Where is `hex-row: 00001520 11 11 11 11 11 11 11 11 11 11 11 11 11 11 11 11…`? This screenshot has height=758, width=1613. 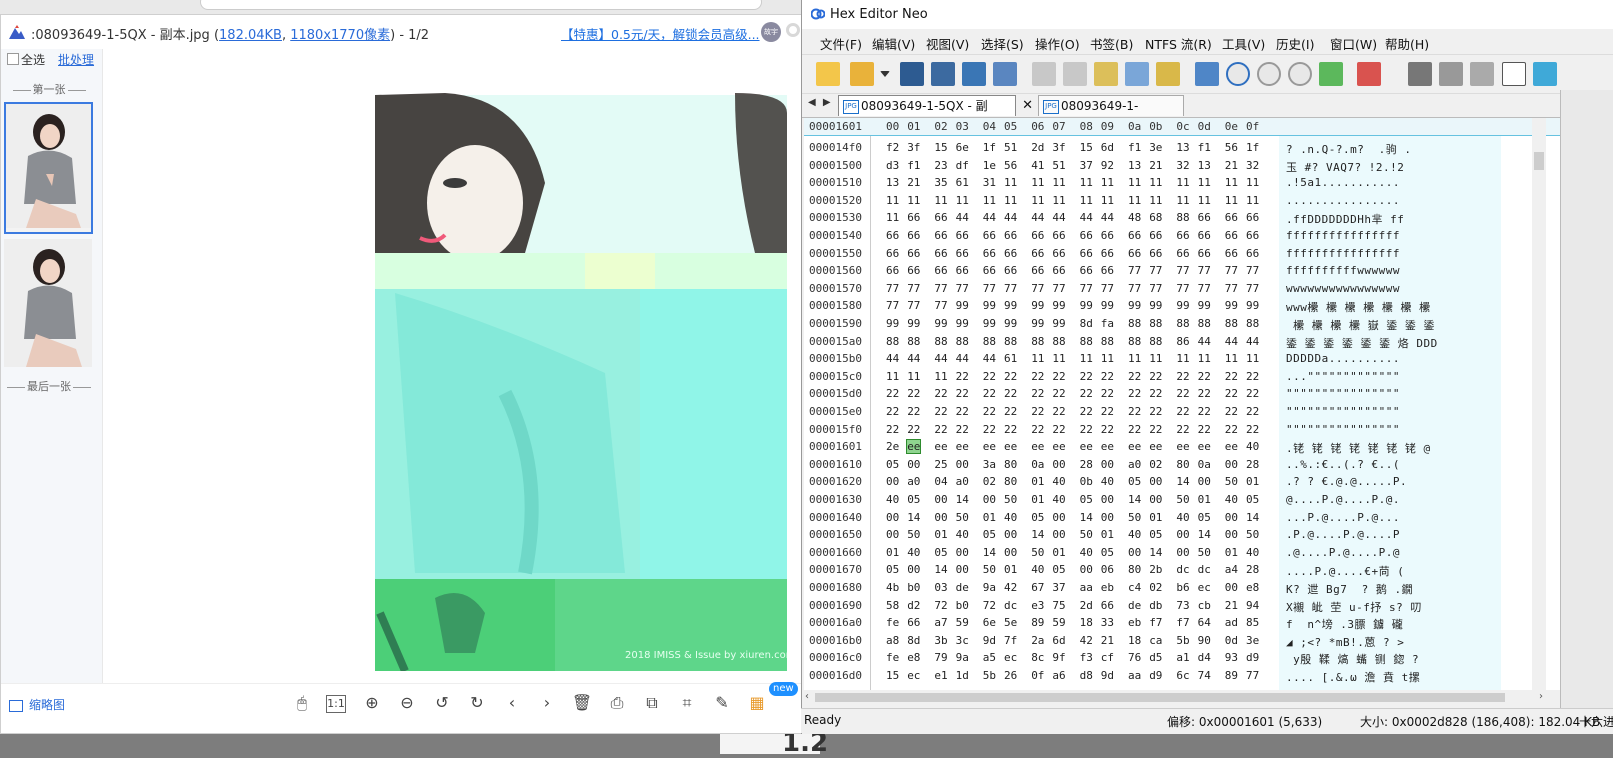 hex-row: 00001520 11 11 11 11 11 11 11 11 11 11 11 11 11 11 11 11… is located at coordinates (1182, 200).